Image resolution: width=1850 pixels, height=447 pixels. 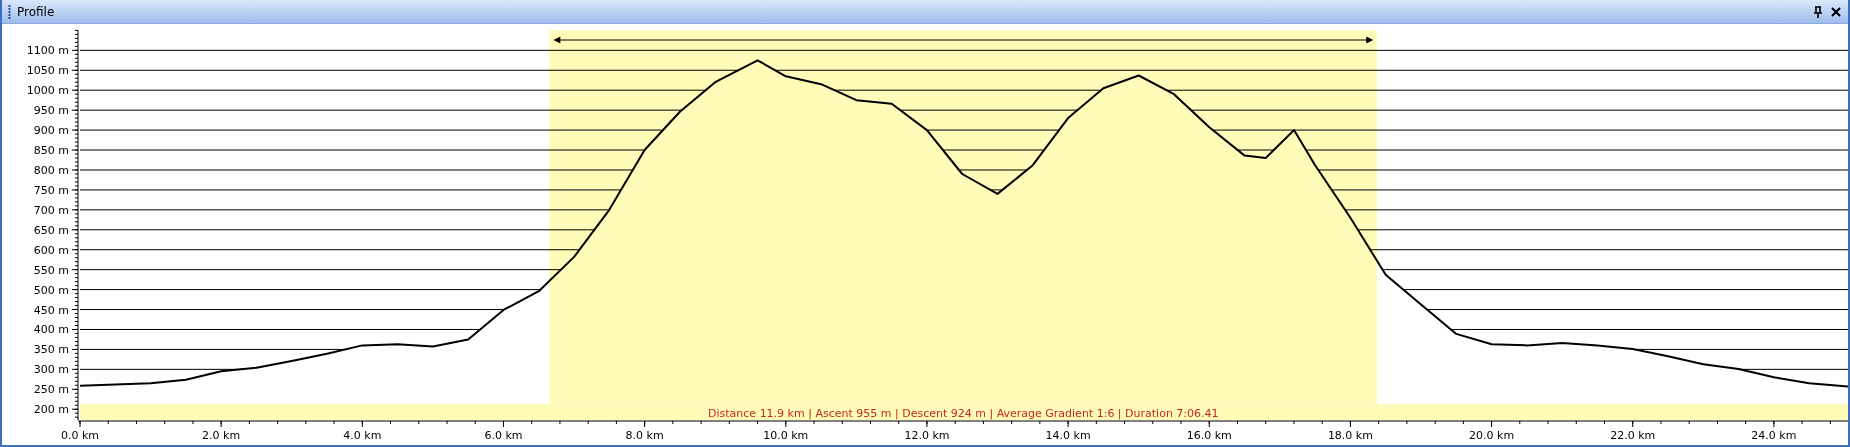 What do you see at coordinates (644, 435) in the screenshot?
I see `x-tick-label: 8.0 km` at bounding box center [644, 435].